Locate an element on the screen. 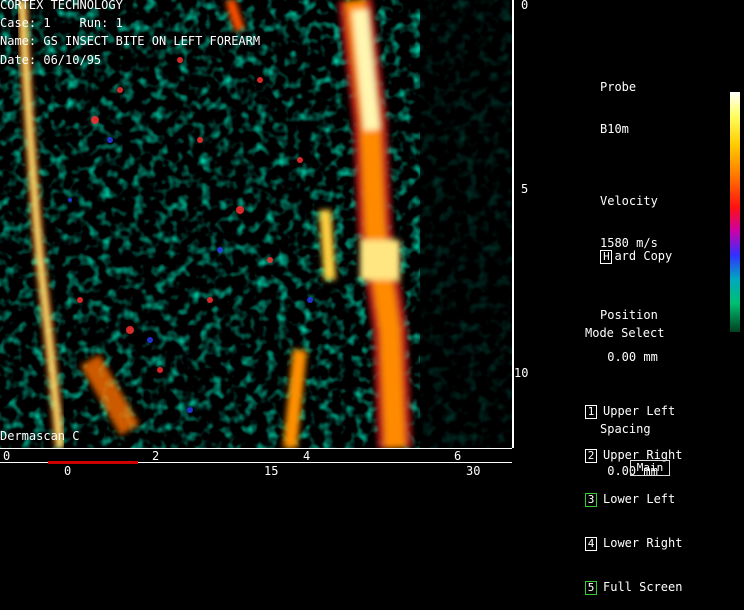 The image size is (744, 610). hard-copy-key: H is located at coordinates (606, 257).